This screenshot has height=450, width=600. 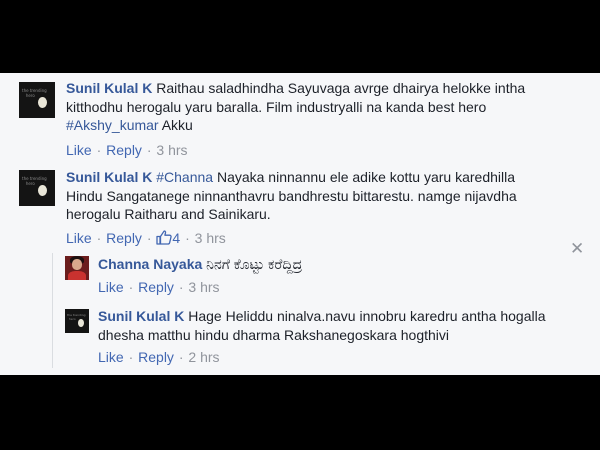 I want to click on reply-text: ನಿನಗೆ ಕೊಟ್ಟು ಕರೆದ್ದಿದ್ರ, so click(x=254, y=264).